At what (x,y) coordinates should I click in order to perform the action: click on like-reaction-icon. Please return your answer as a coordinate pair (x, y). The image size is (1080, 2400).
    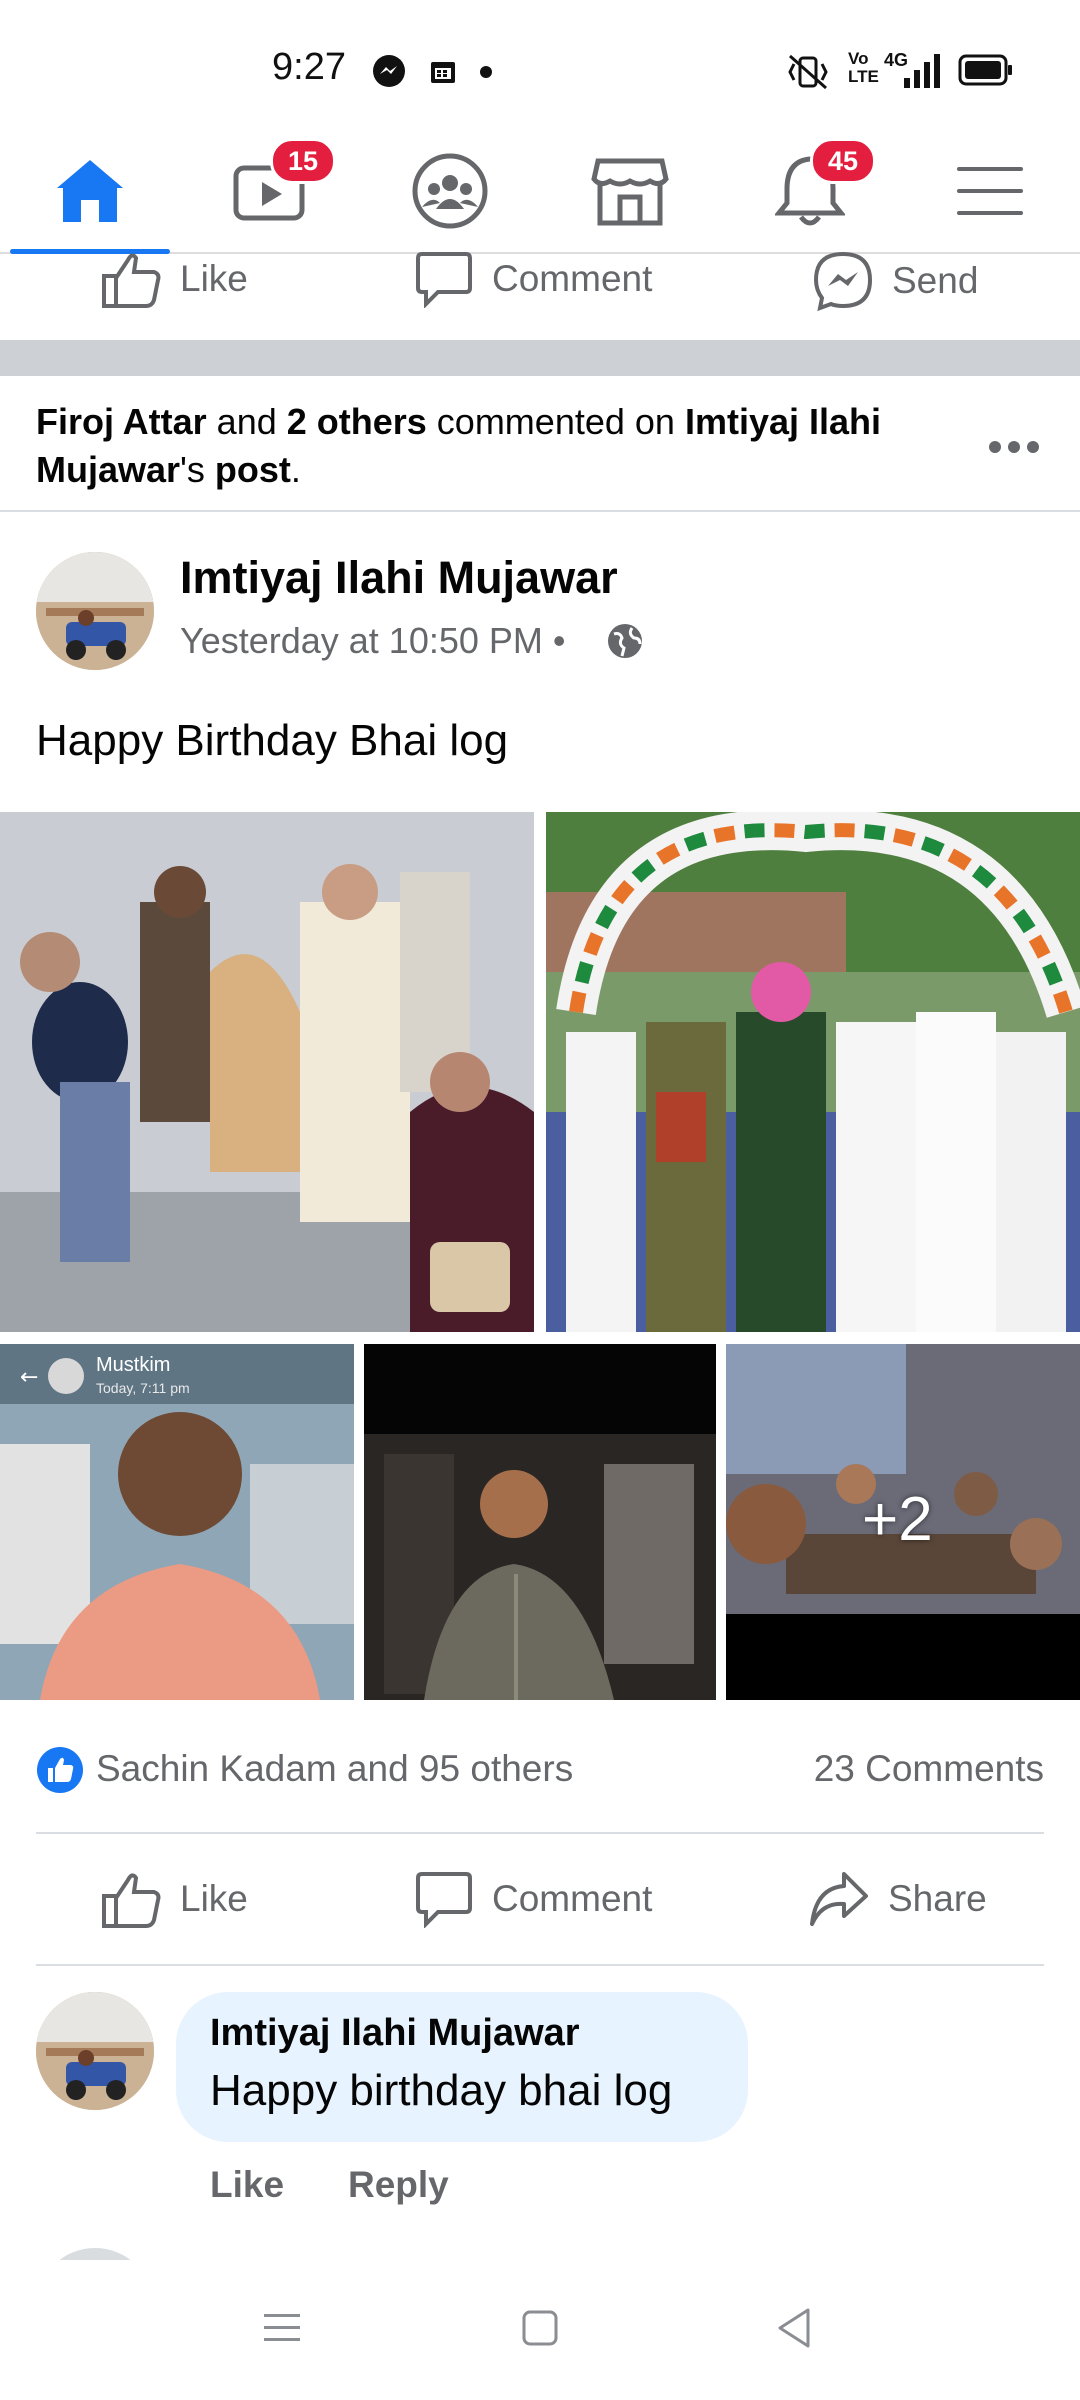
    Looking at the image, I should click on (60, 1770).